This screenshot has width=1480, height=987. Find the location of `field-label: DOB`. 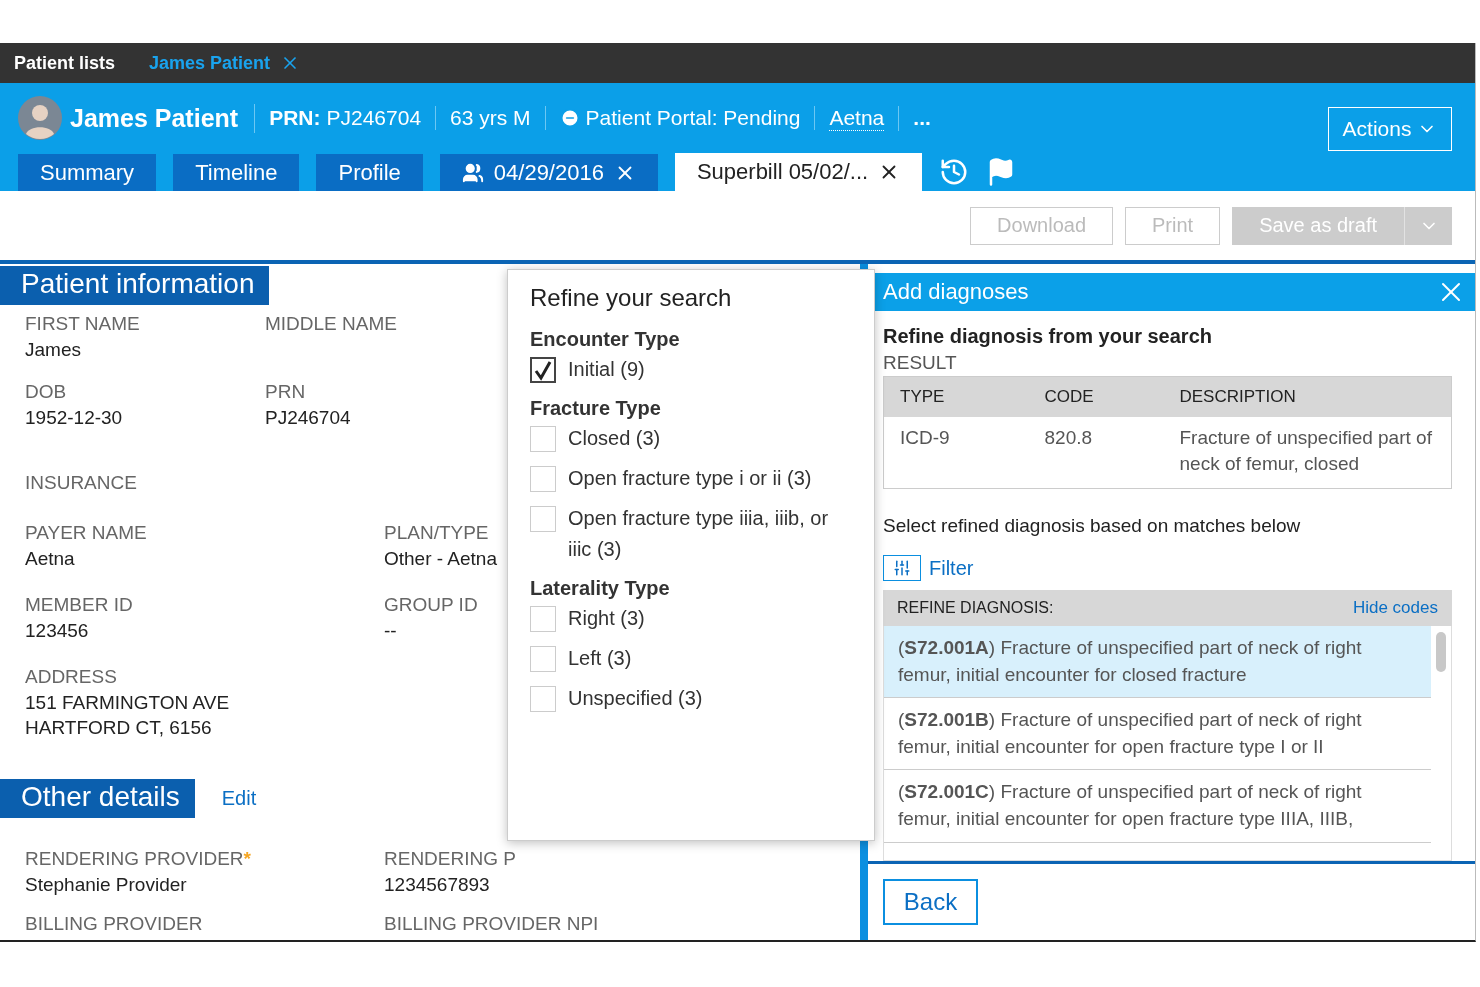

field-label: DOB is located at coordinates (46, 391).